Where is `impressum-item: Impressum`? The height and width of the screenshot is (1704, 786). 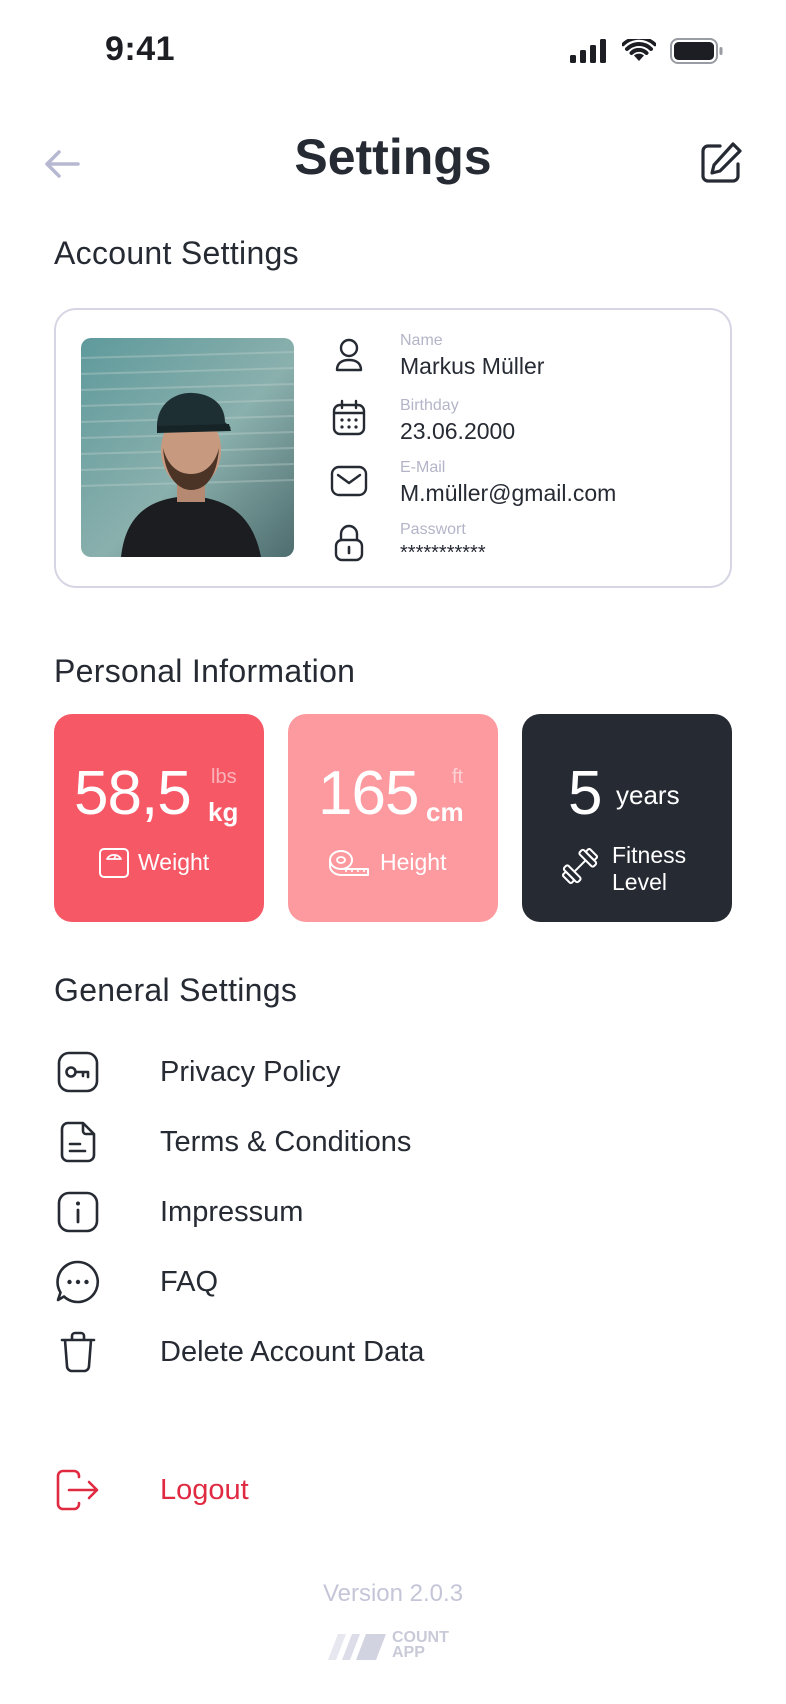 impressum-item: Impressum is located at coordinates (354, 1212).